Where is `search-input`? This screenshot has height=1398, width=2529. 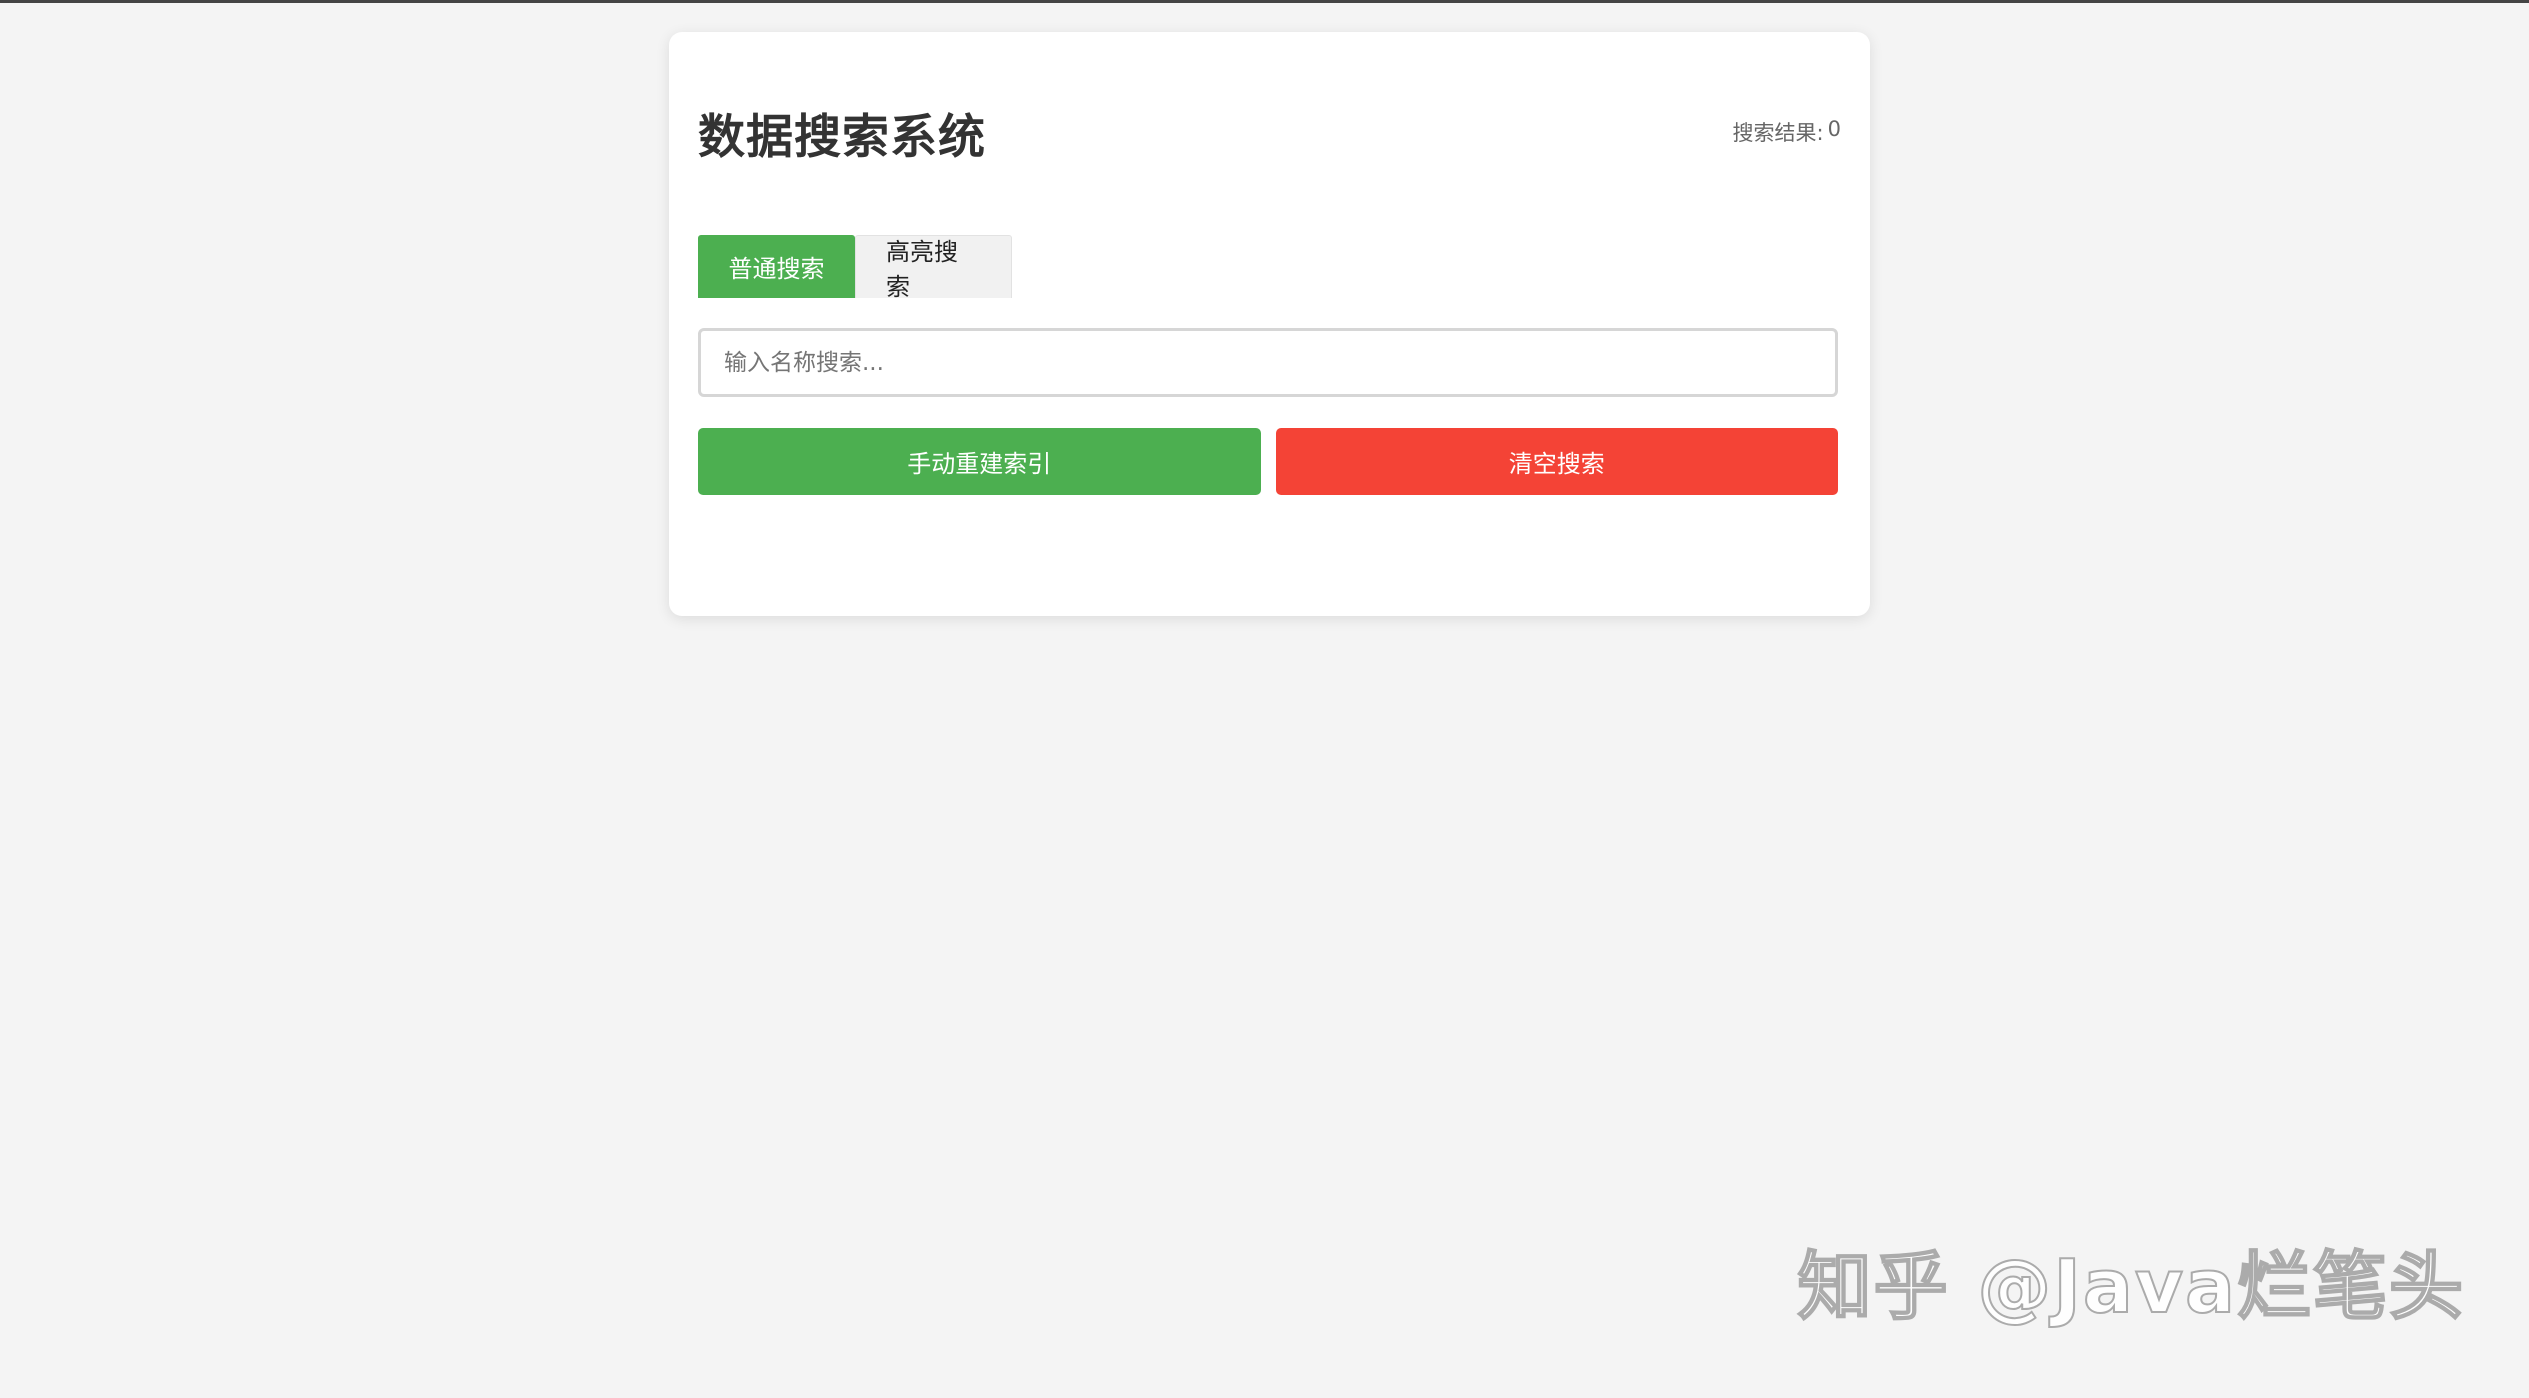
search-input is located at coordinates (1268, 362).